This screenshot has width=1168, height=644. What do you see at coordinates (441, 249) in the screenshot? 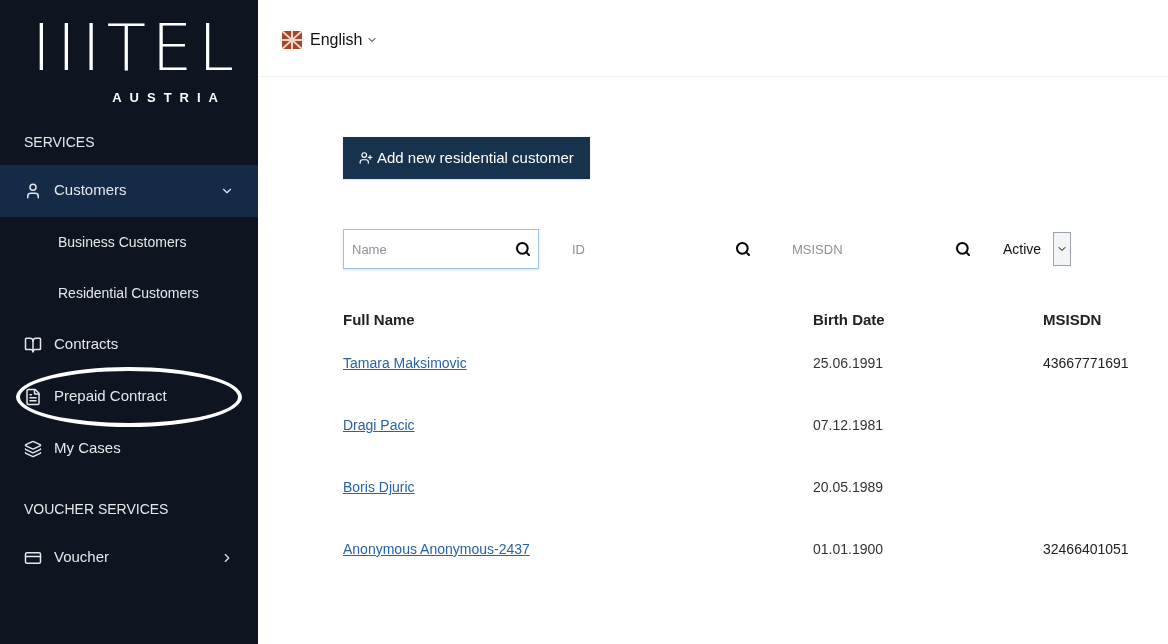
I see `search-field: Name` at bounding box center [441, 249].